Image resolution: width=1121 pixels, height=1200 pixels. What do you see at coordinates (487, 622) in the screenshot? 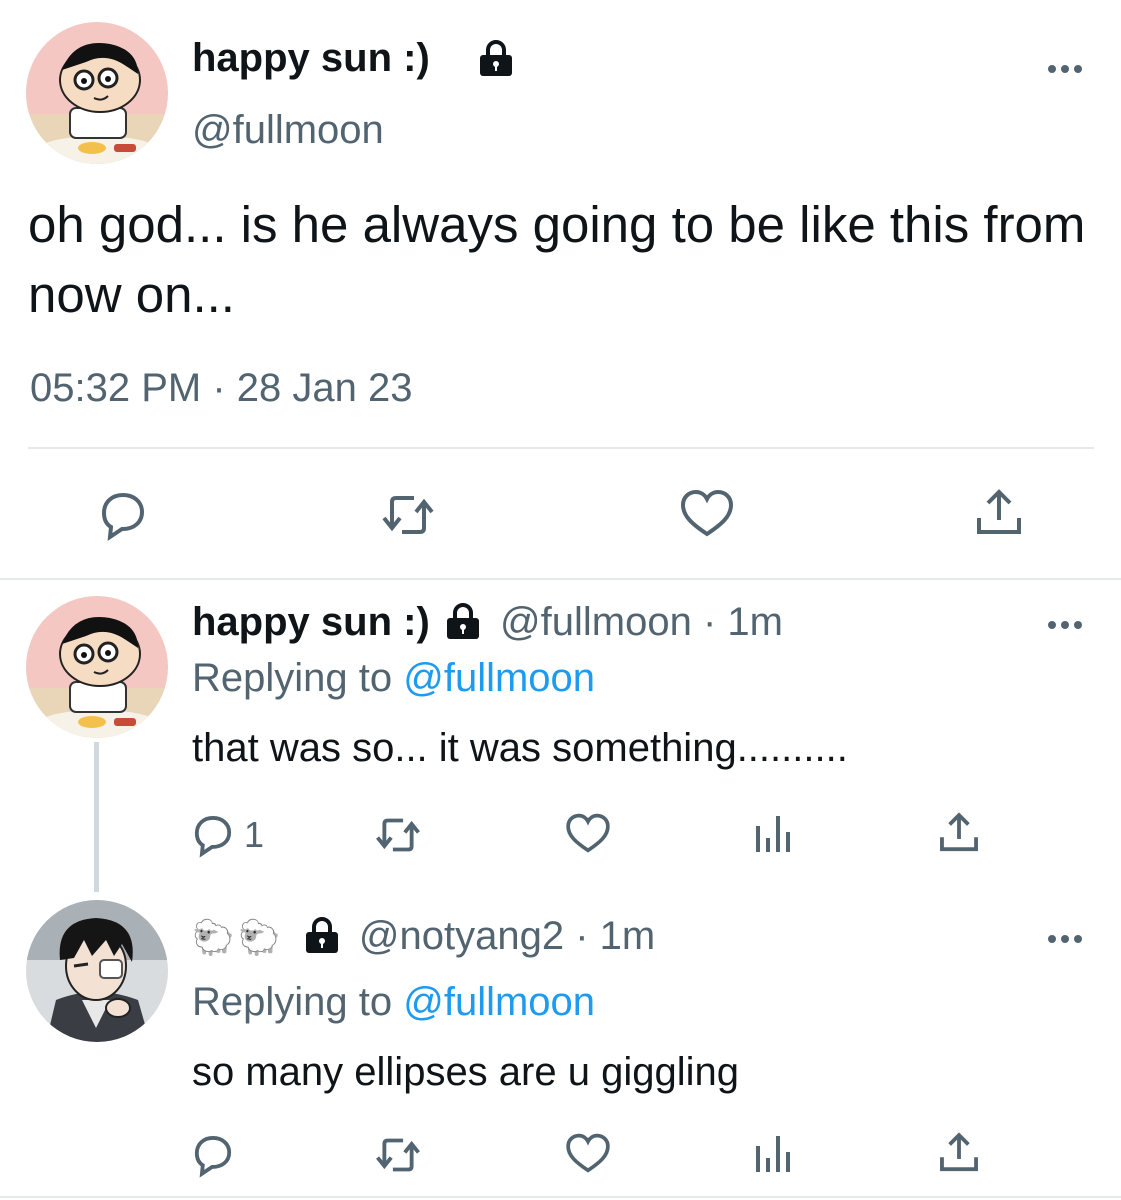
I see `reply-header: happy sun :) @fullmoon · 1m` at bounding box center [487, 622].